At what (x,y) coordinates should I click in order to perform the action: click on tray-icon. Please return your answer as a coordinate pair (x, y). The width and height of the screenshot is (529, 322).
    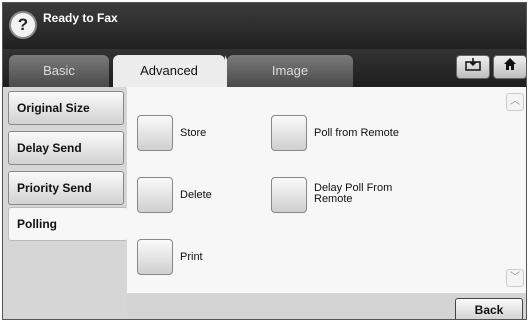
    Looking at the image, I should click on (473, 64).